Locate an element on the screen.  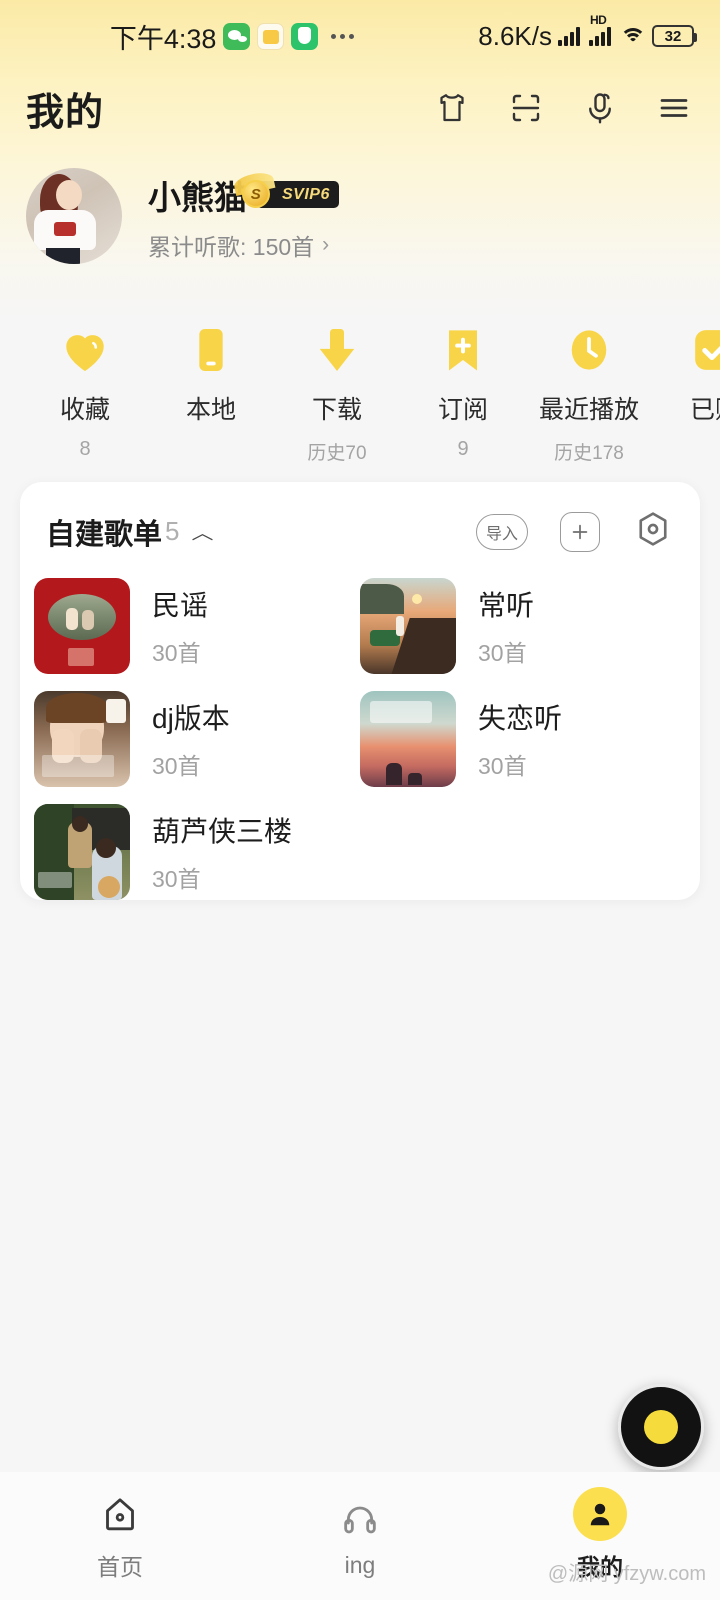
menu-icon is located at coordinates (674, 108).